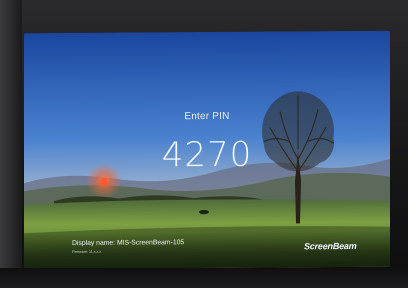  Describe the element at coordinates (207, 155) in the screenshot. I see `pin-code: 4270` at that location.